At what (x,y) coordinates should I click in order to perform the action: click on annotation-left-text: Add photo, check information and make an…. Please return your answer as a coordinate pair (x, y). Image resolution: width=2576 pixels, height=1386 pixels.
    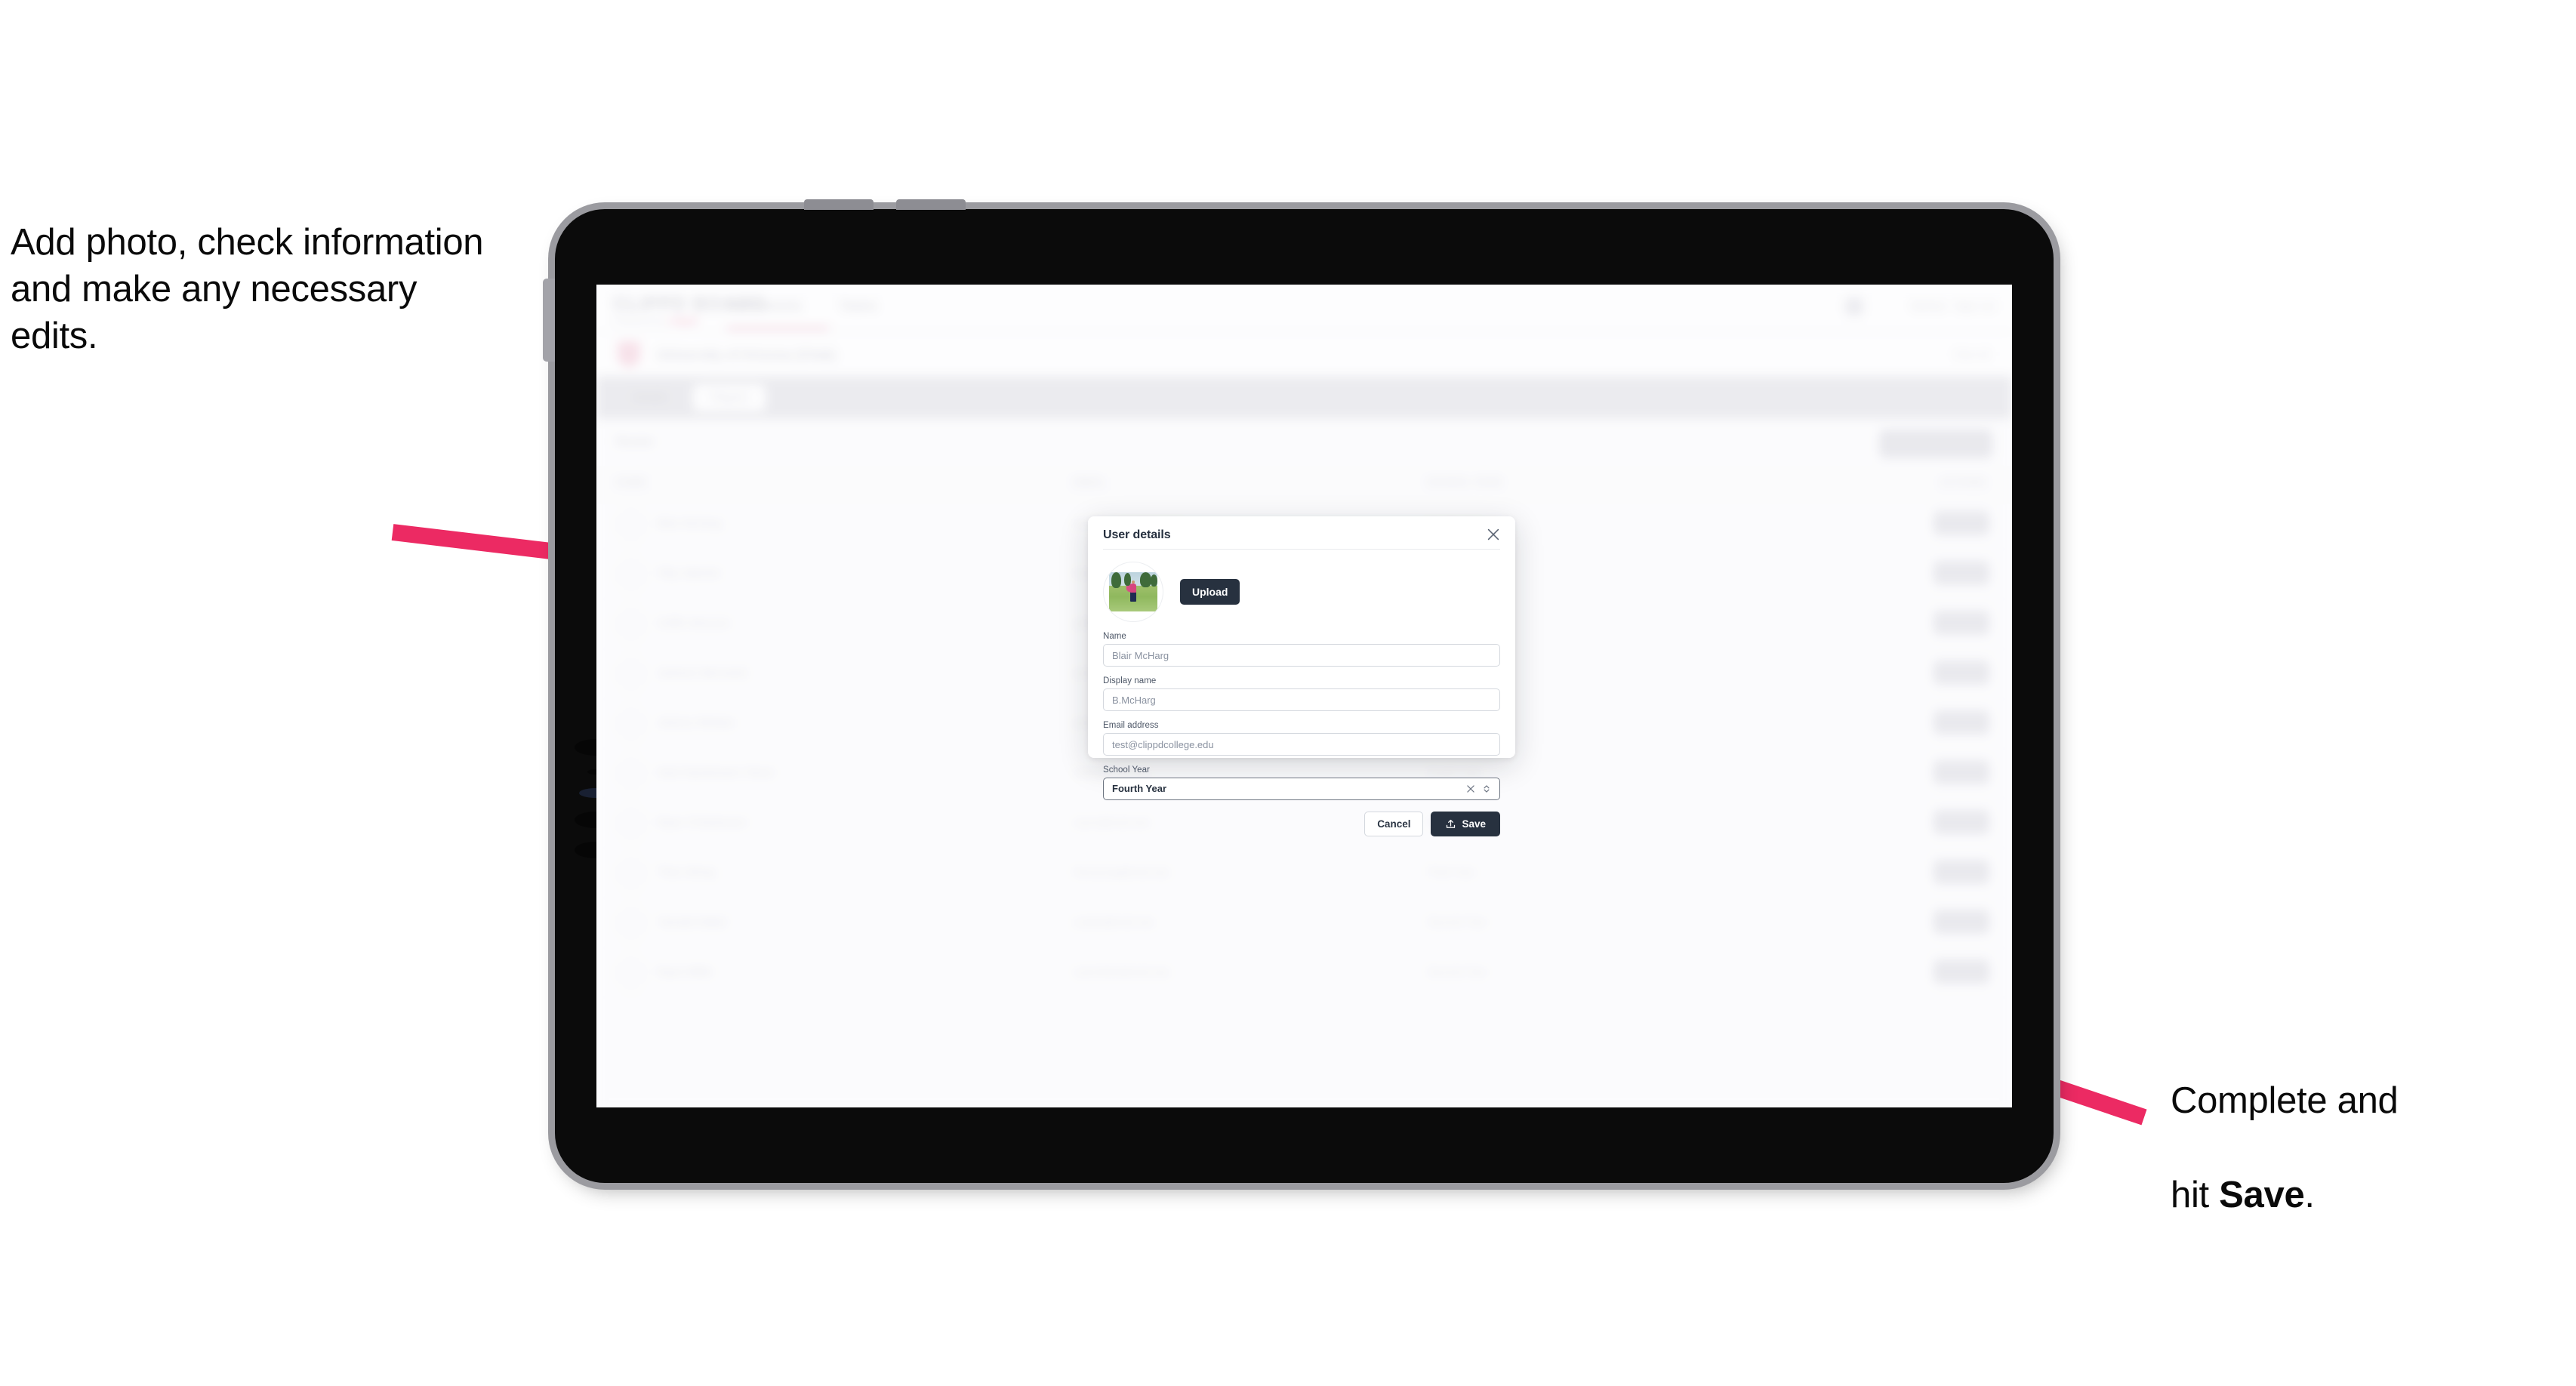
    Looking at the image, I should click on (248, 289).